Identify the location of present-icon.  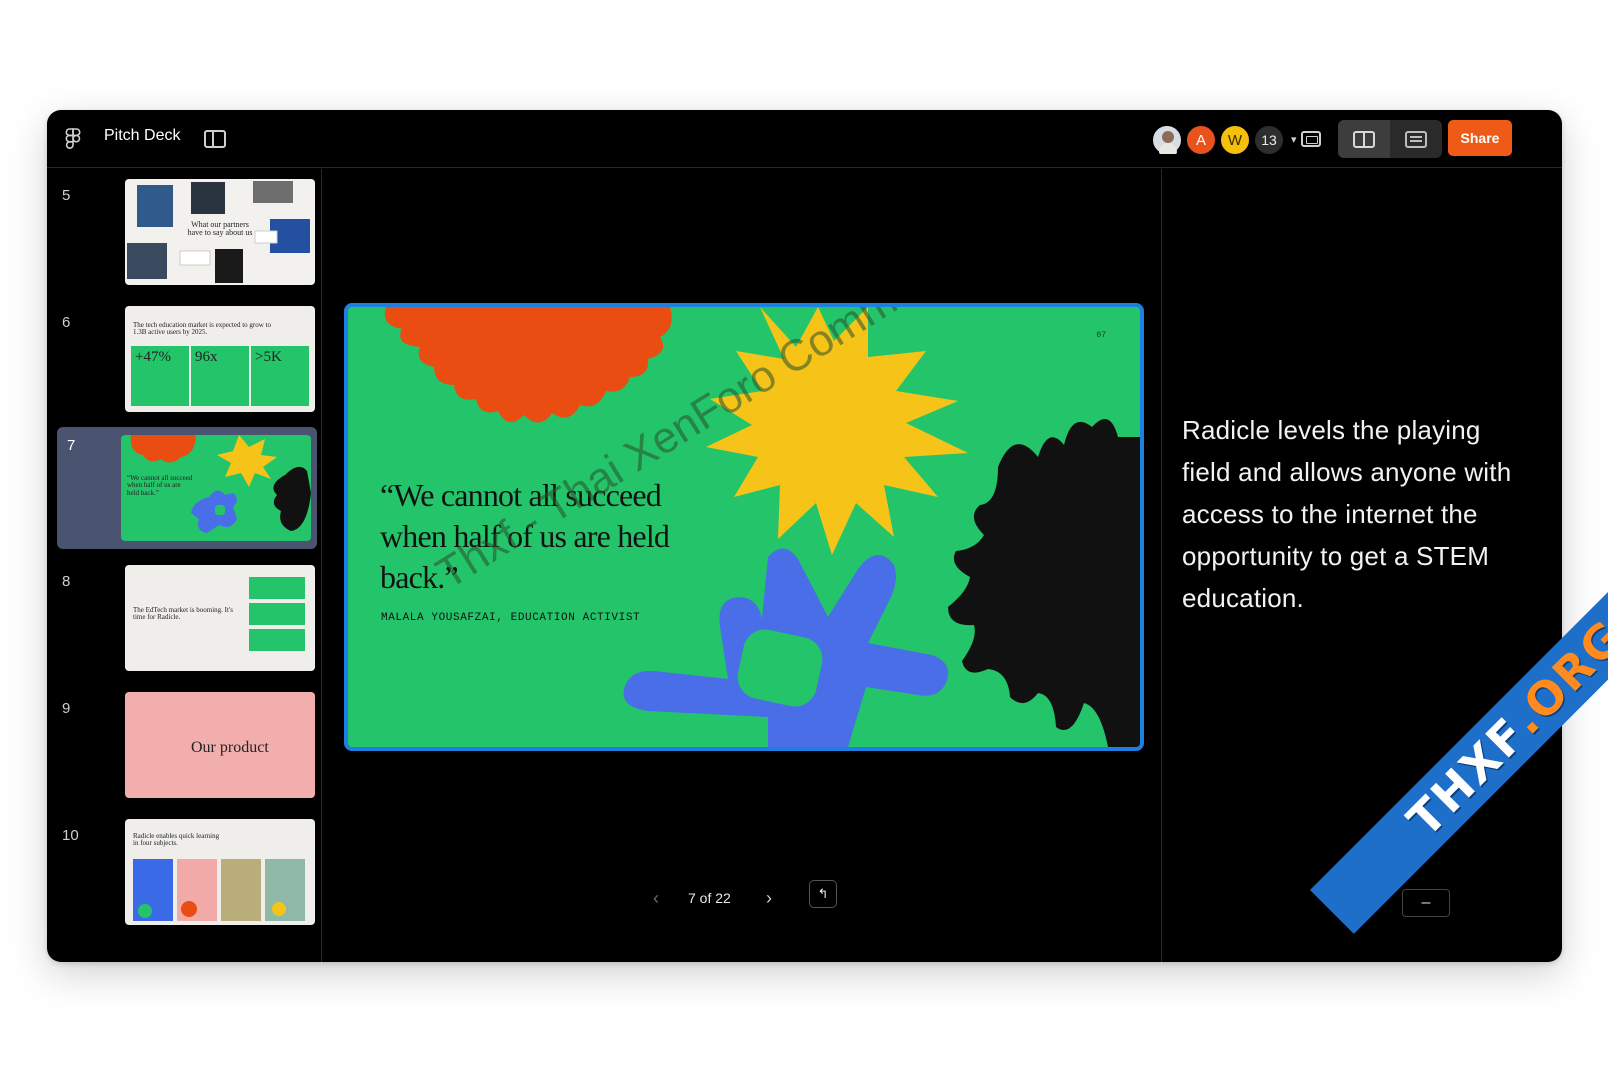
(1311, 139).